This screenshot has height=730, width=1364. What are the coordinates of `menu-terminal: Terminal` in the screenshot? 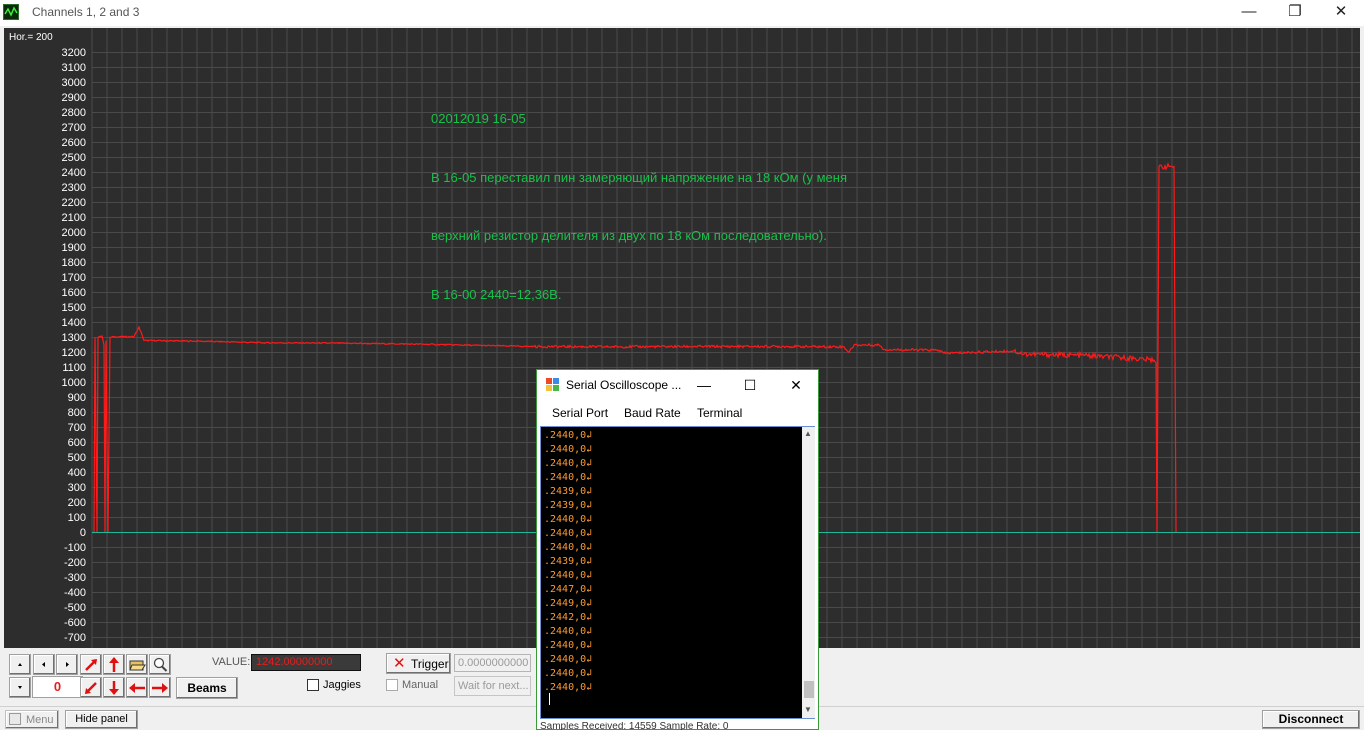 It's located at (719, 413).